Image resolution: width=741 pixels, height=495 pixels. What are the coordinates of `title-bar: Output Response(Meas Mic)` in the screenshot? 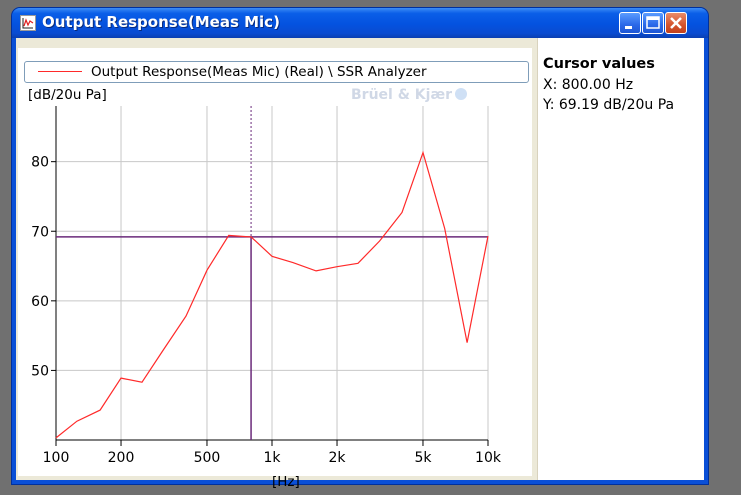 It's located at (360, 23).